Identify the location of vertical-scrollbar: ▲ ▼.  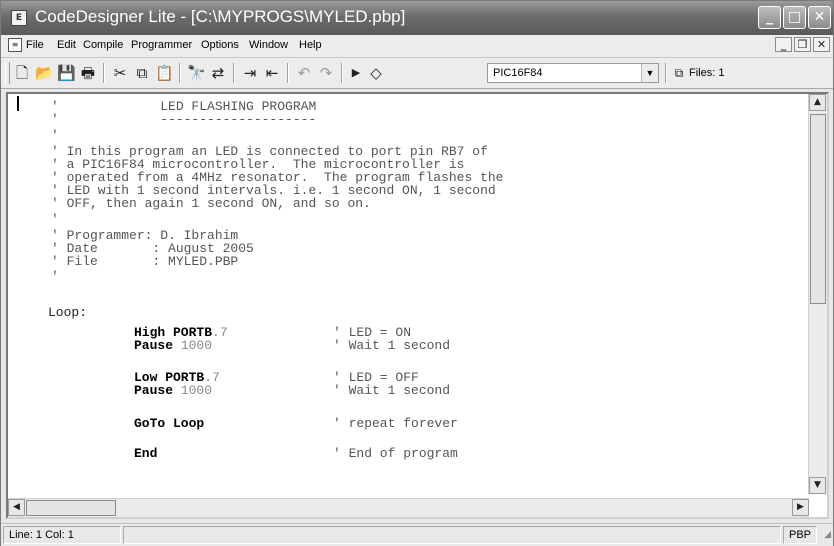
(817, 294).